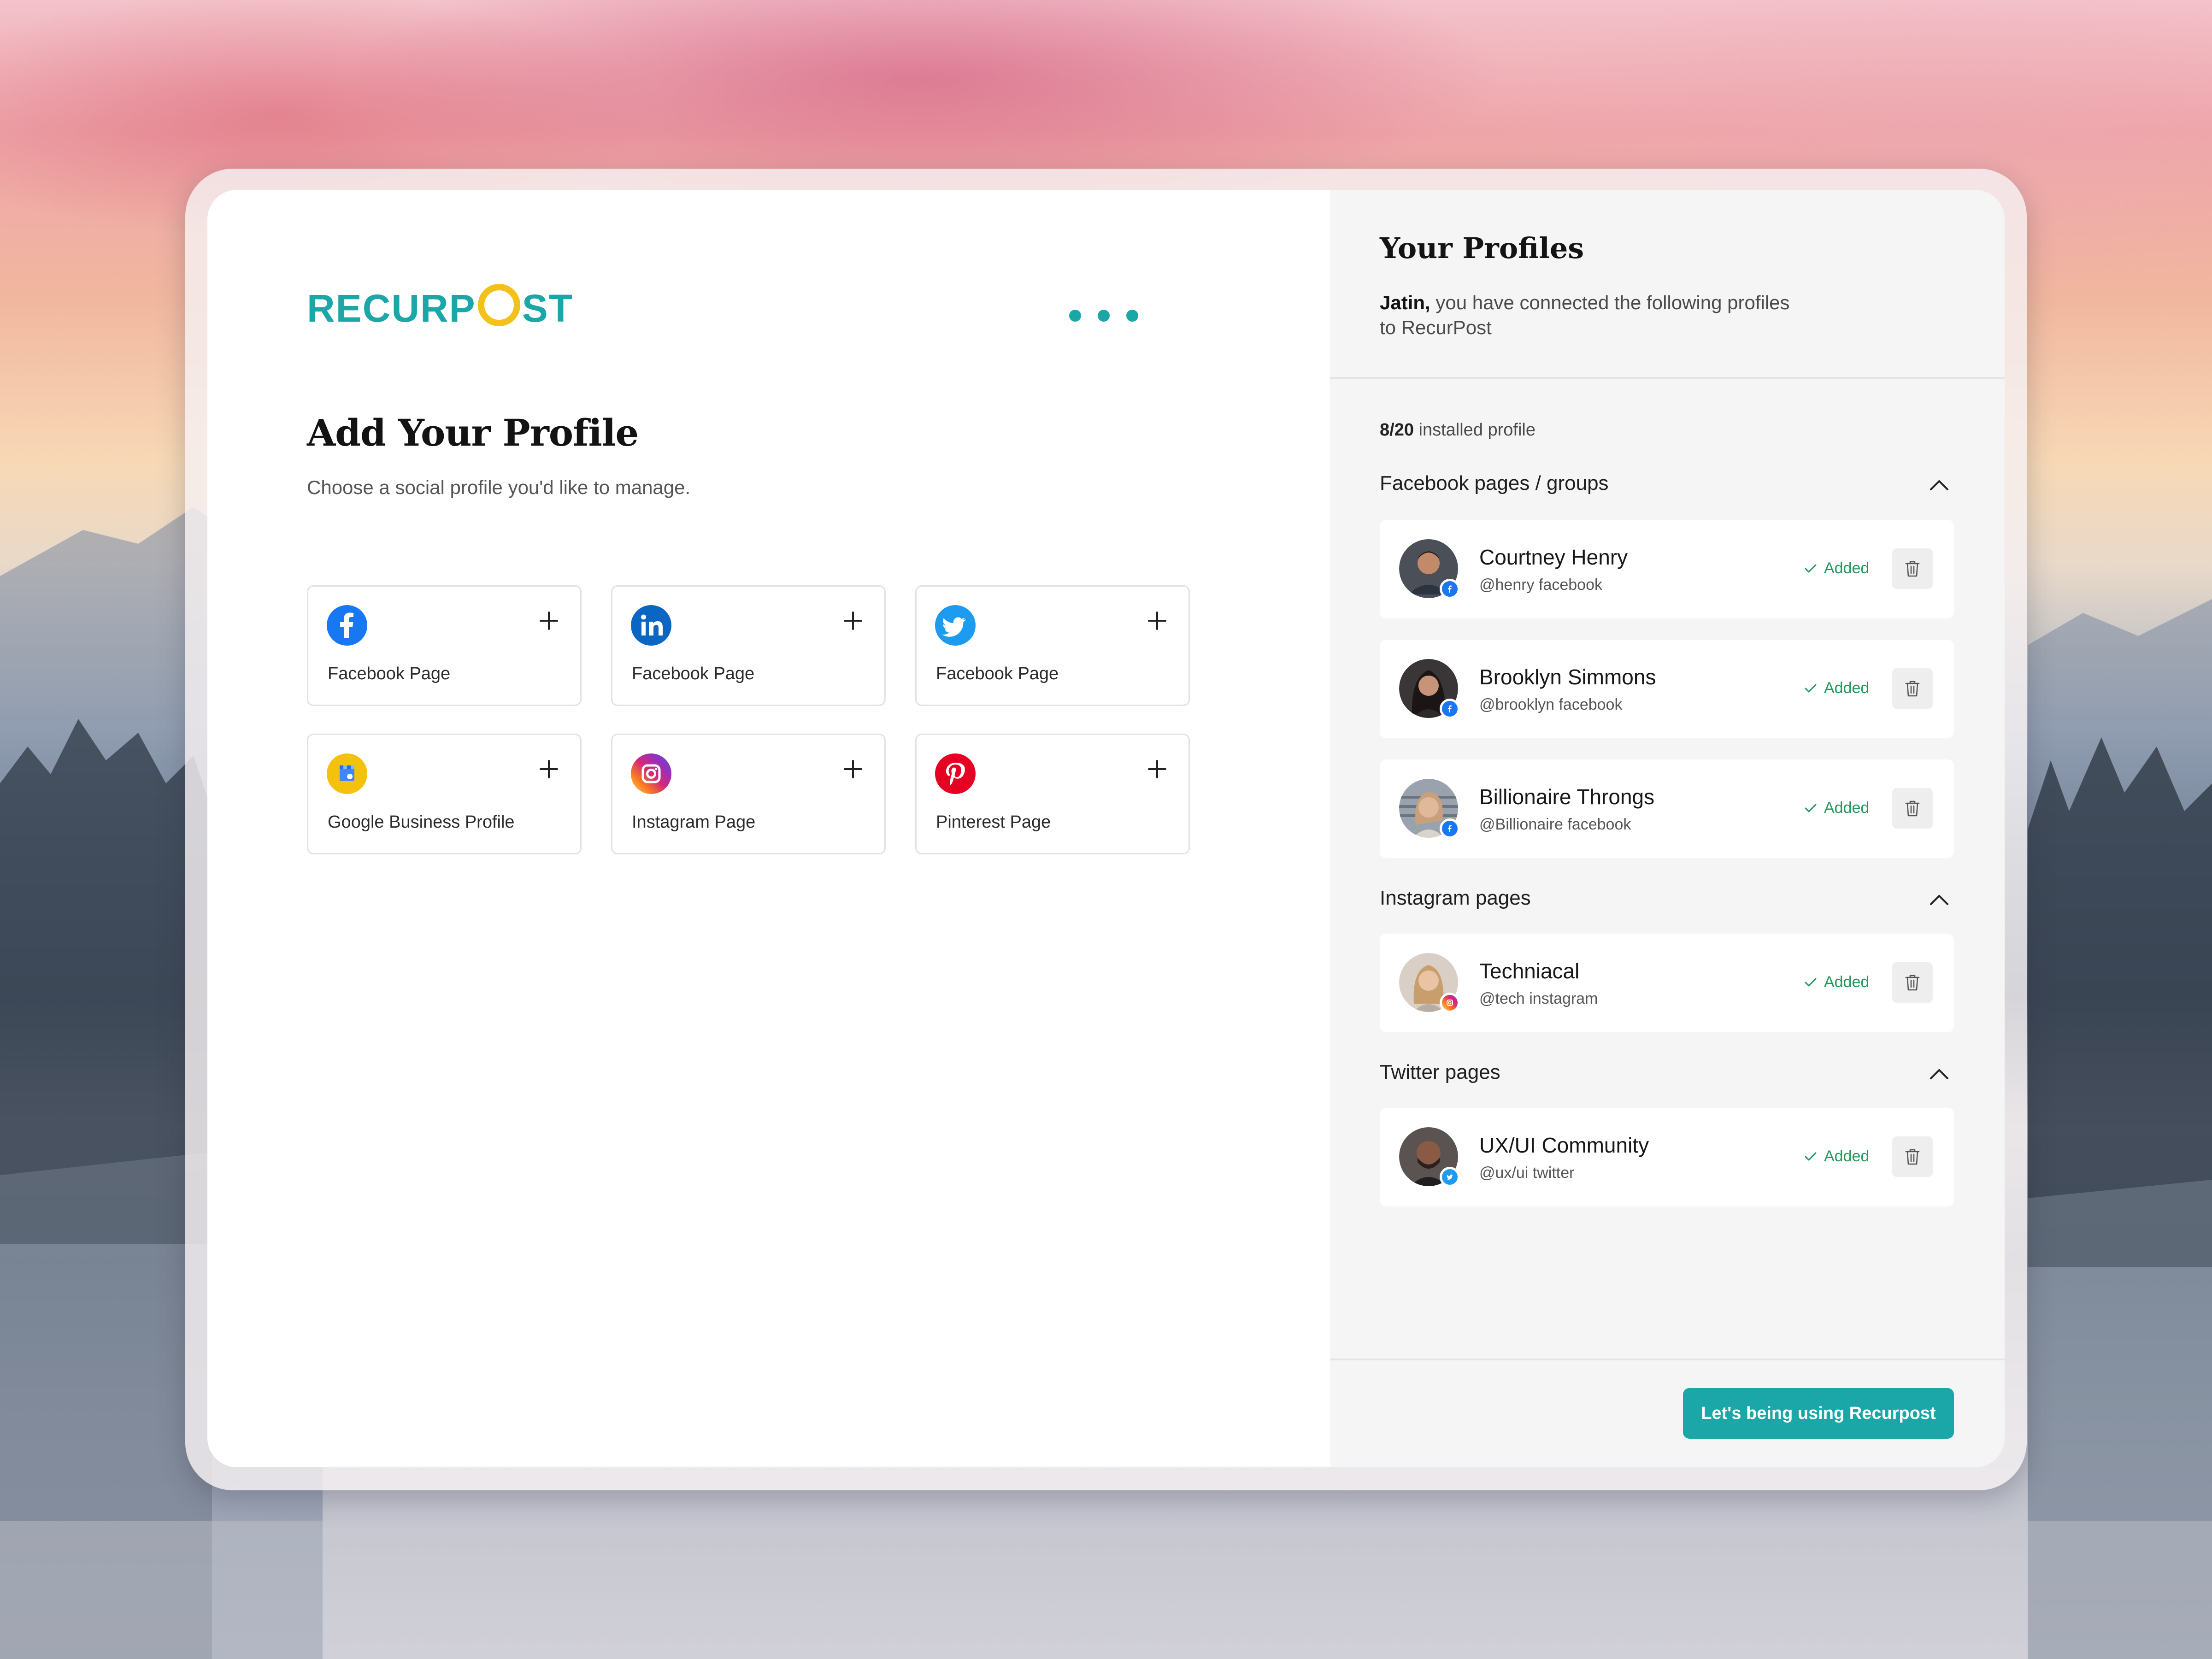 The height and width of the screenshot is (1659, 2212). What do you see at coordinates (1529, 971) in the screenshot?
I see `profile-name: Techniacal` at bounding box center [1529, 971].